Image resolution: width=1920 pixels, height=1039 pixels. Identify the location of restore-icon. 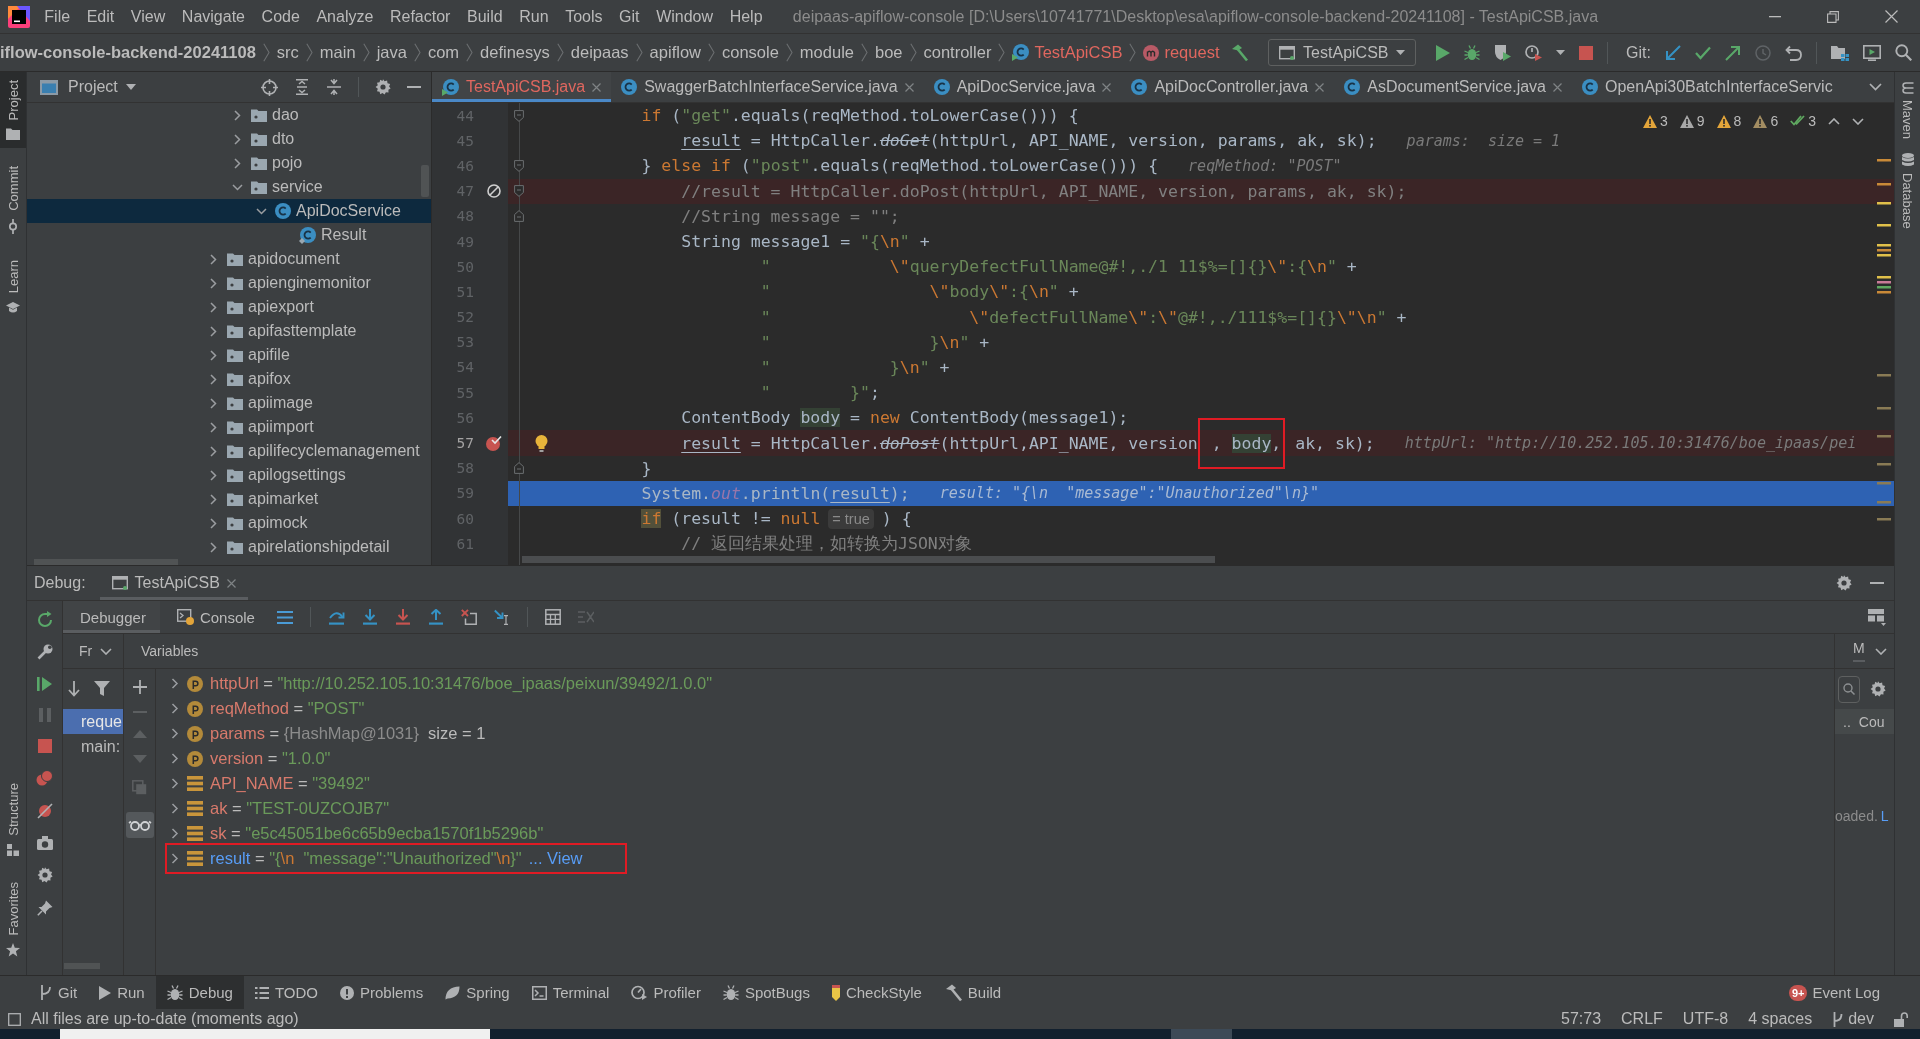
(1833, 16).